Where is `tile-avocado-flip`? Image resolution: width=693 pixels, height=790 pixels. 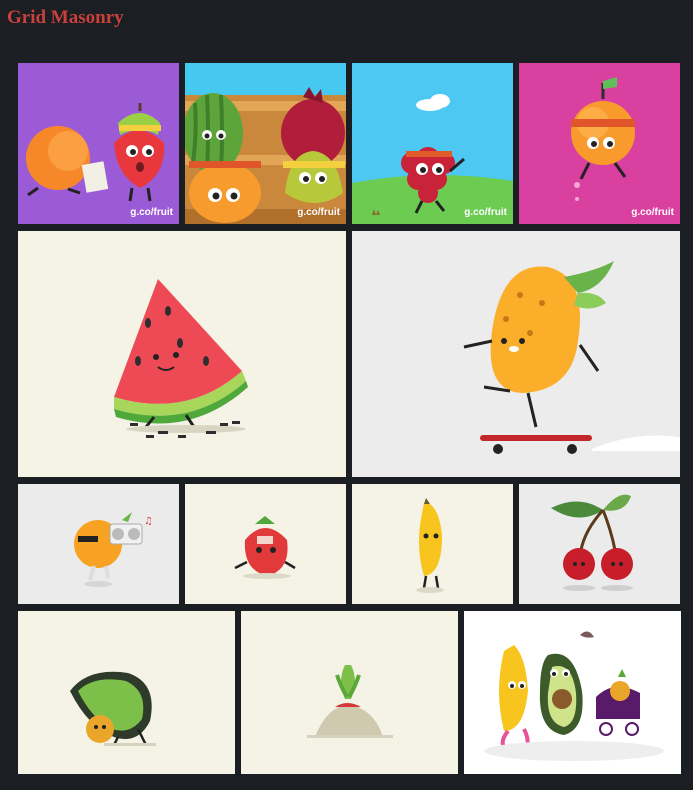 tile-avocado-flip is located at coordinates (126, 692).